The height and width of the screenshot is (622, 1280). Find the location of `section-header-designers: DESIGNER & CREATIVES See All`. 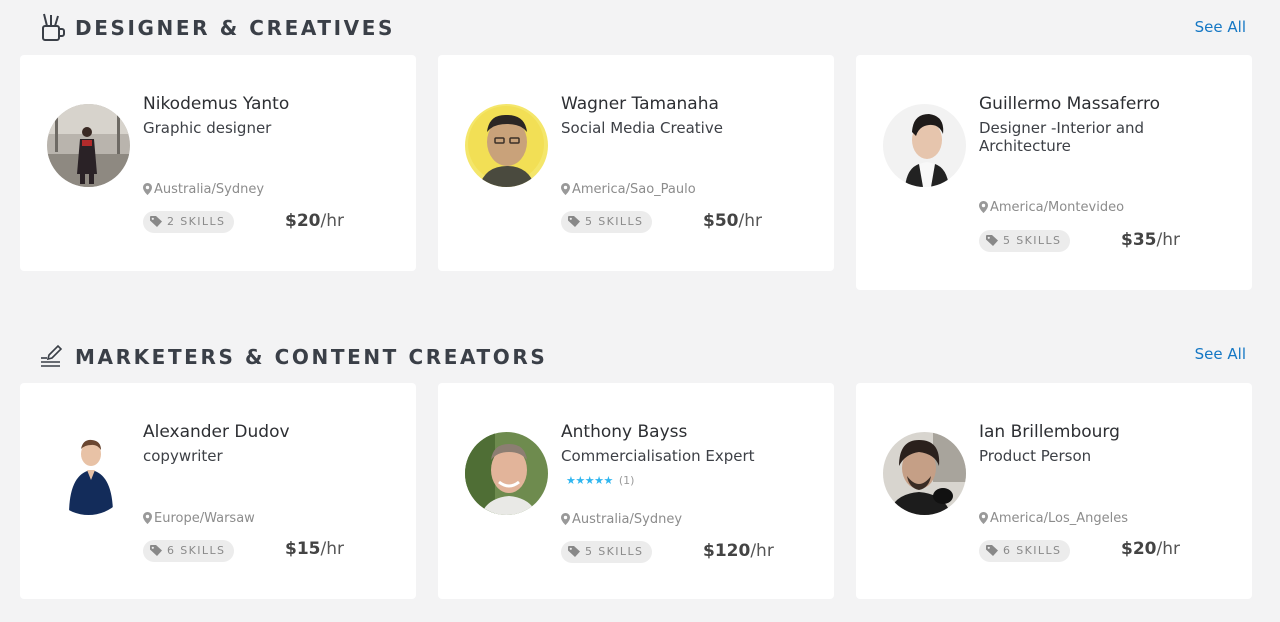

section-header-designers: DESIGNER & CREATIVES See All is located at coordinates (640, 27).